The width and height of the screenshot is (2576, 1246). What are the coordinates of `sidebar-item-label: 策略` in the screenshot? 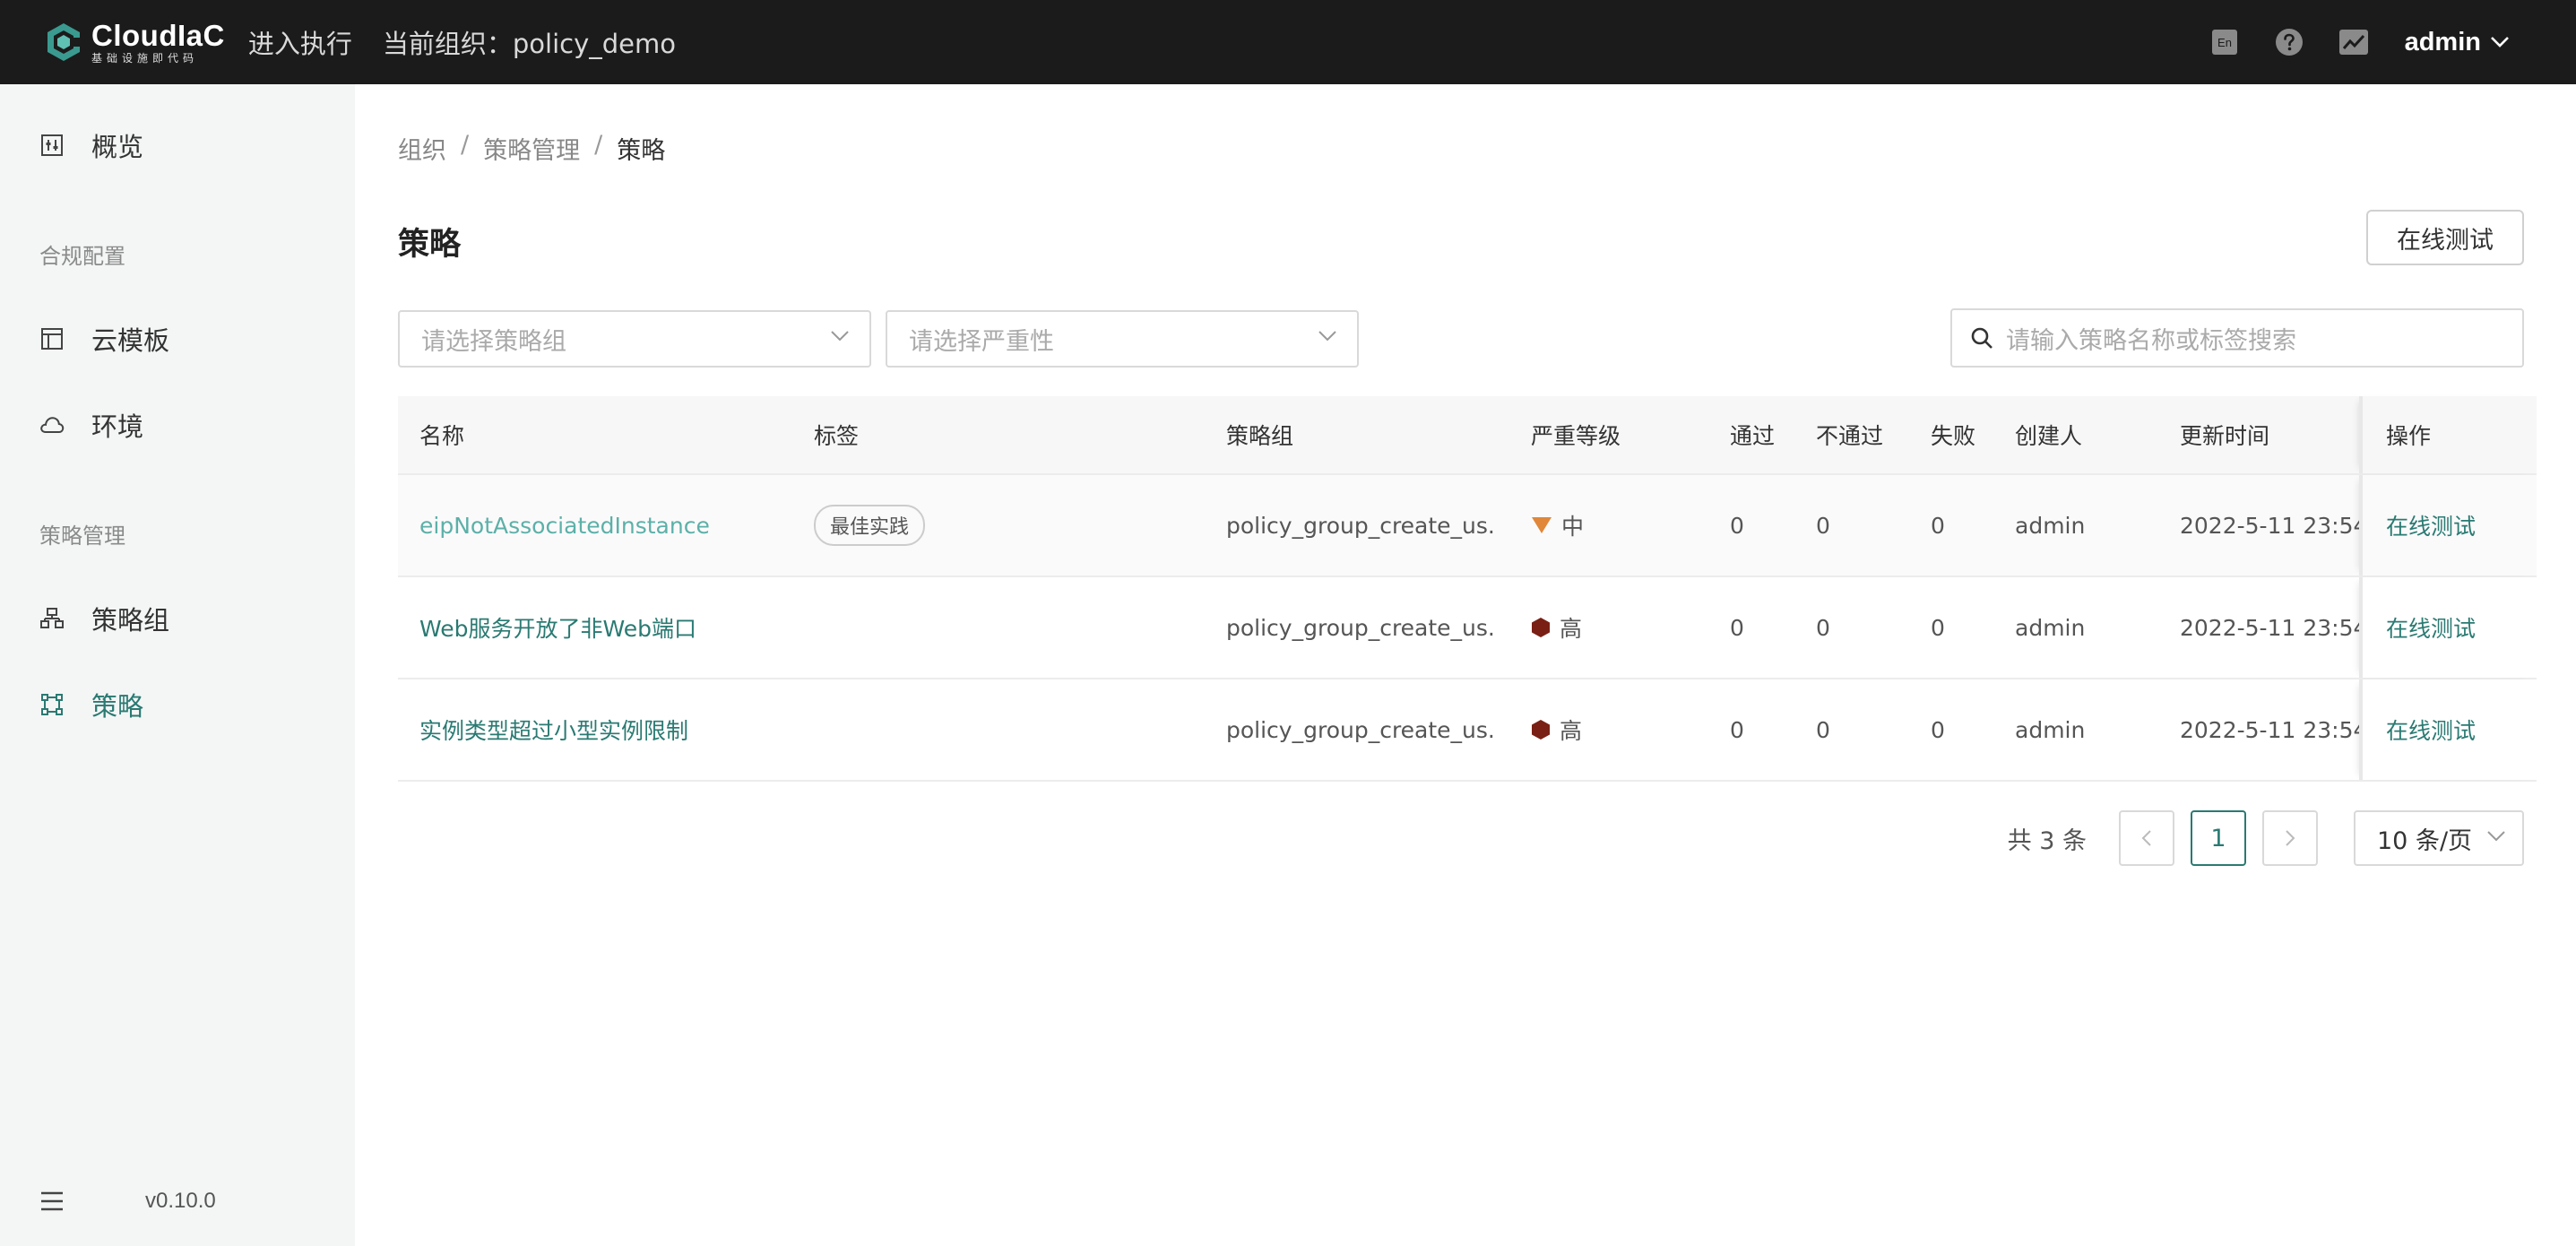 It's located at (117, 707).